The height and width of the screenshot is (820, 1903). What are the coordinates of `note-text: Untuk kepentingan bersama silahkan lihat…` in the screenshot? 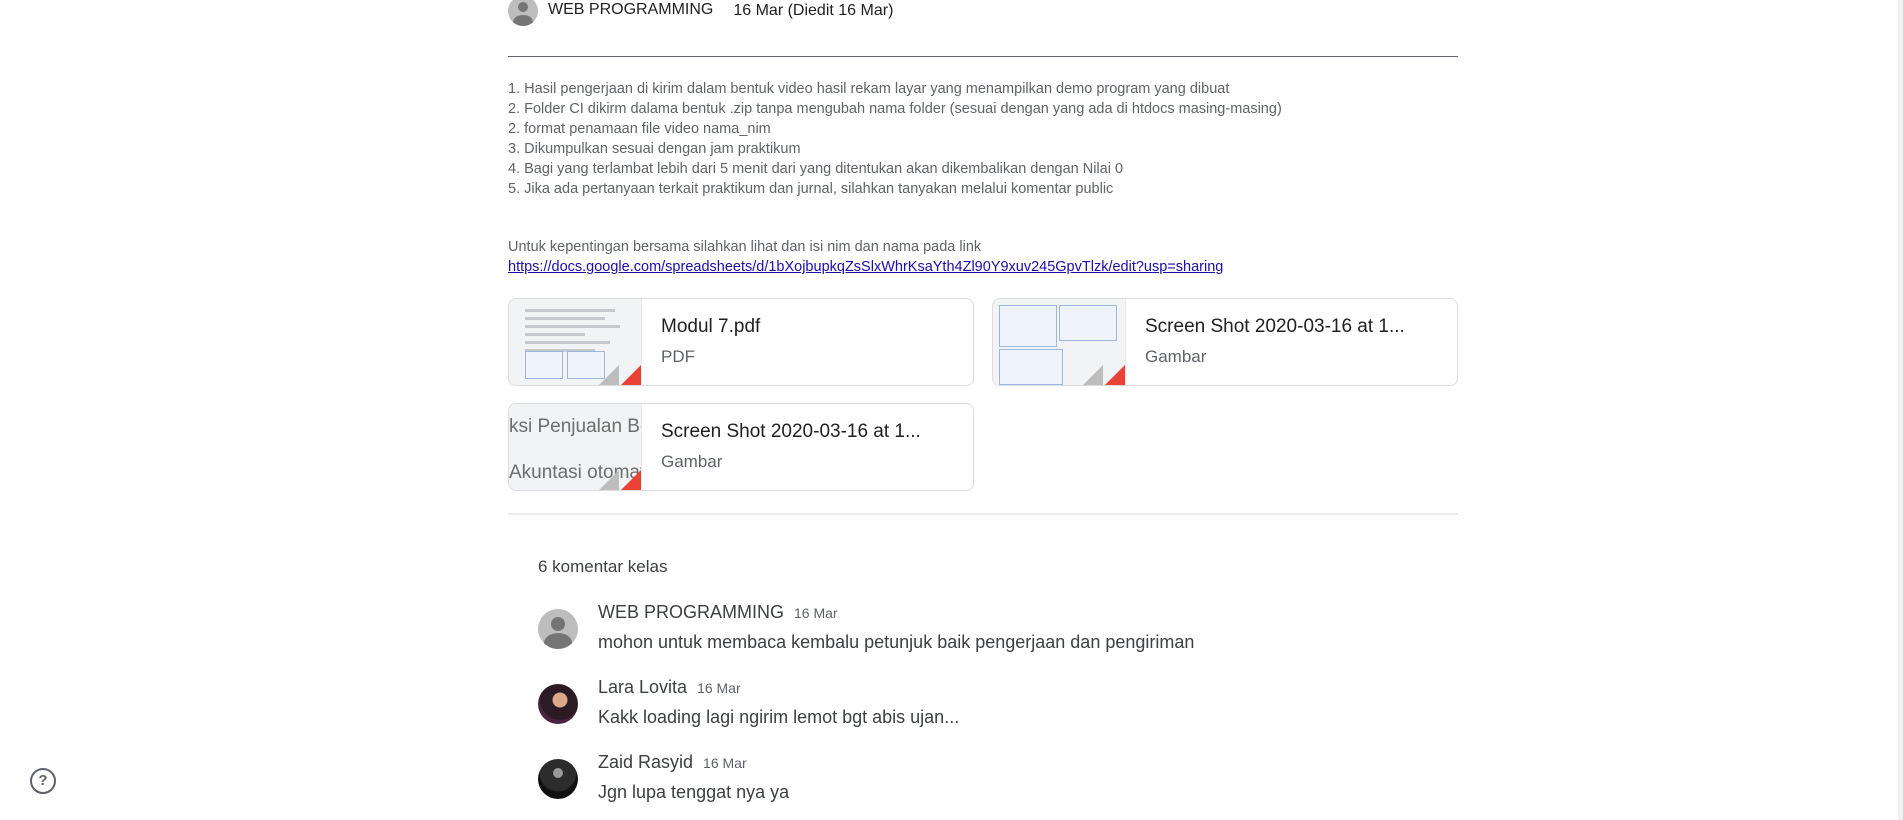 It's located at (745, 247).